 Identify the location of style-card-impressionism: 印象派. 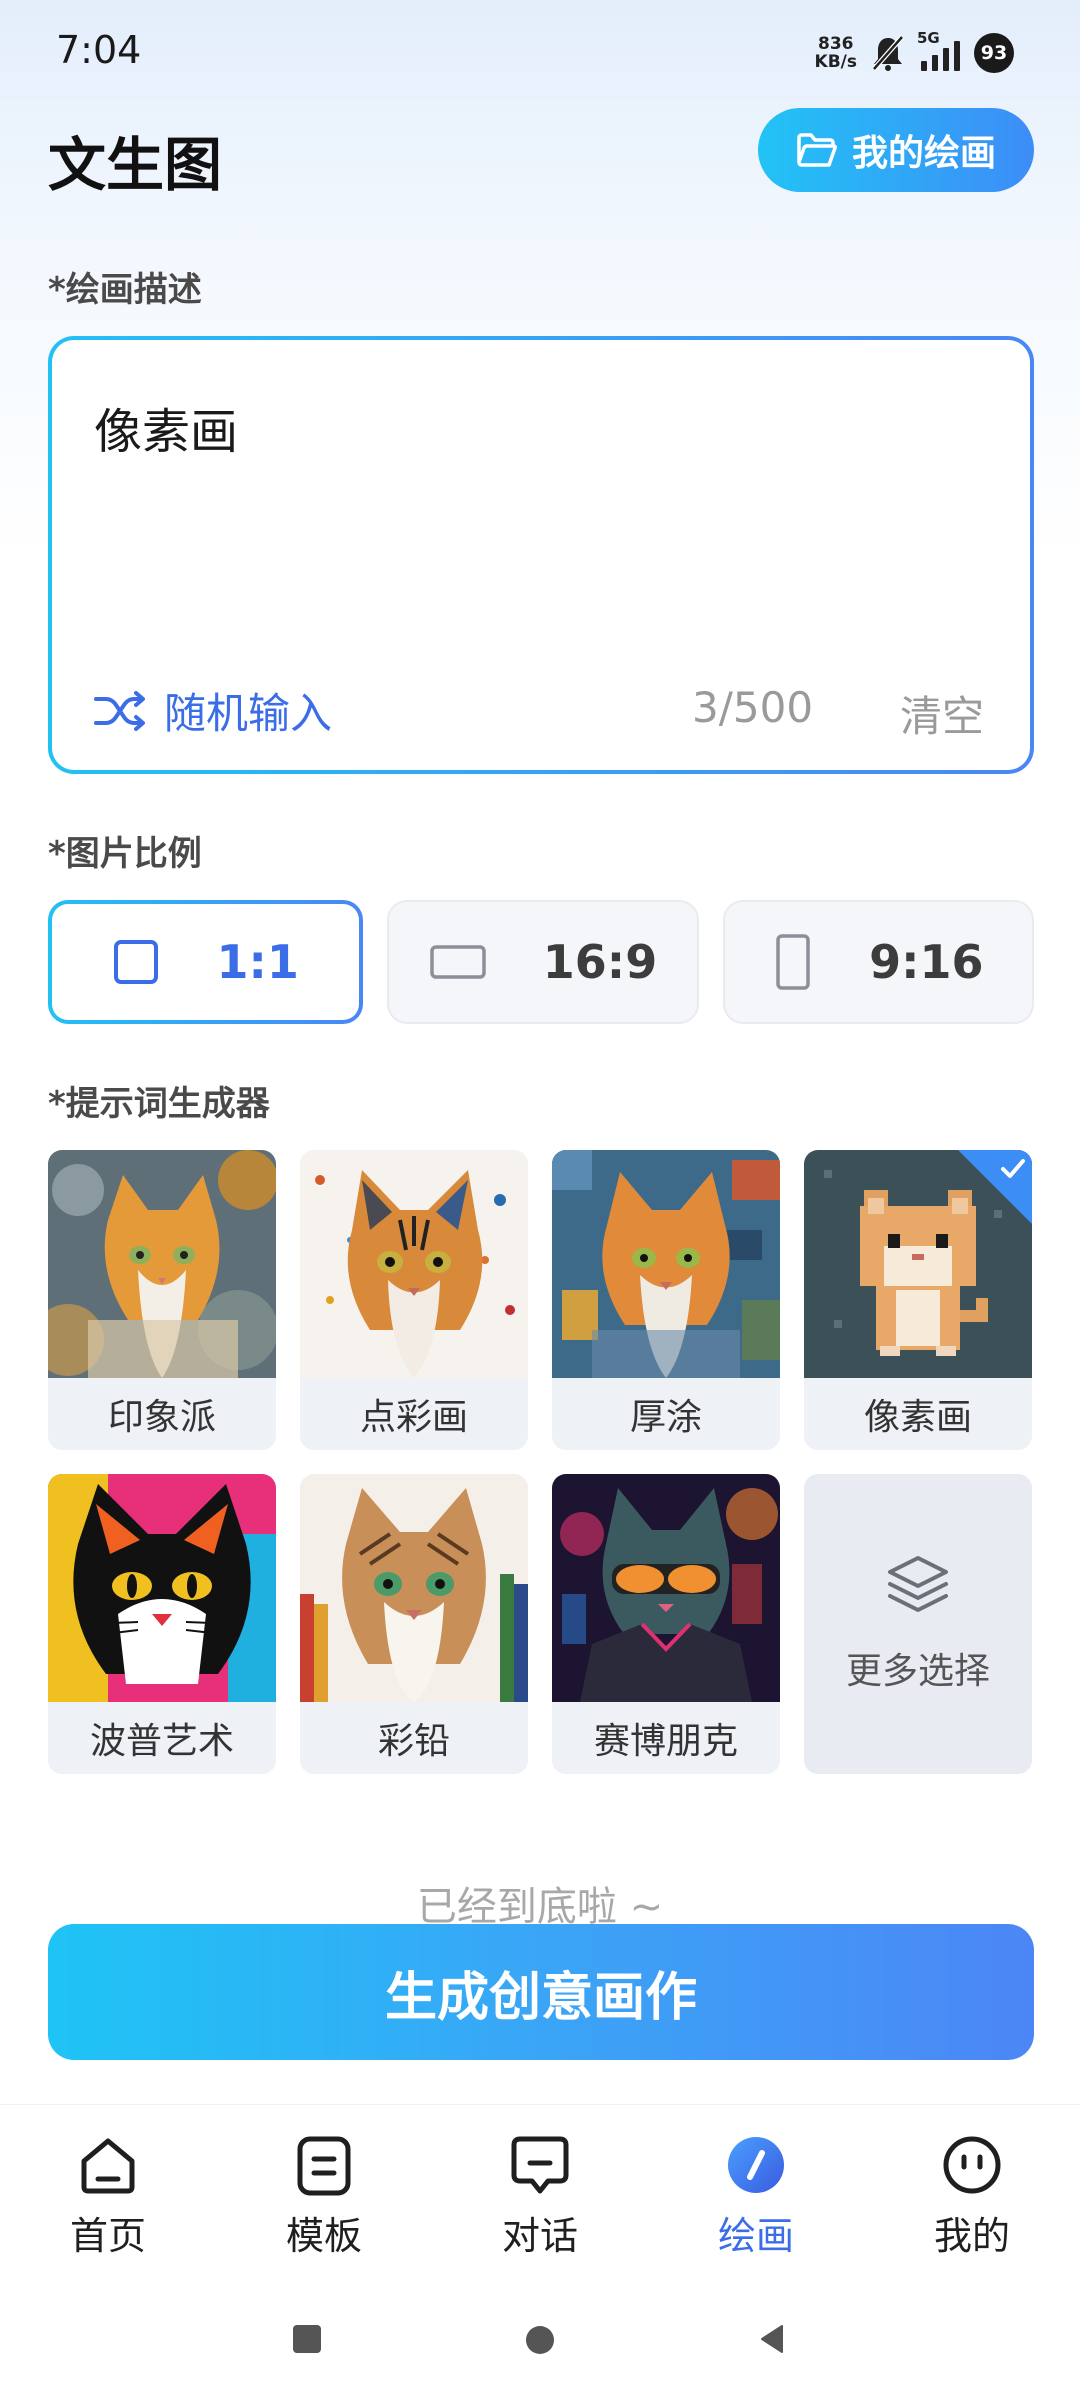
(162, 1300).